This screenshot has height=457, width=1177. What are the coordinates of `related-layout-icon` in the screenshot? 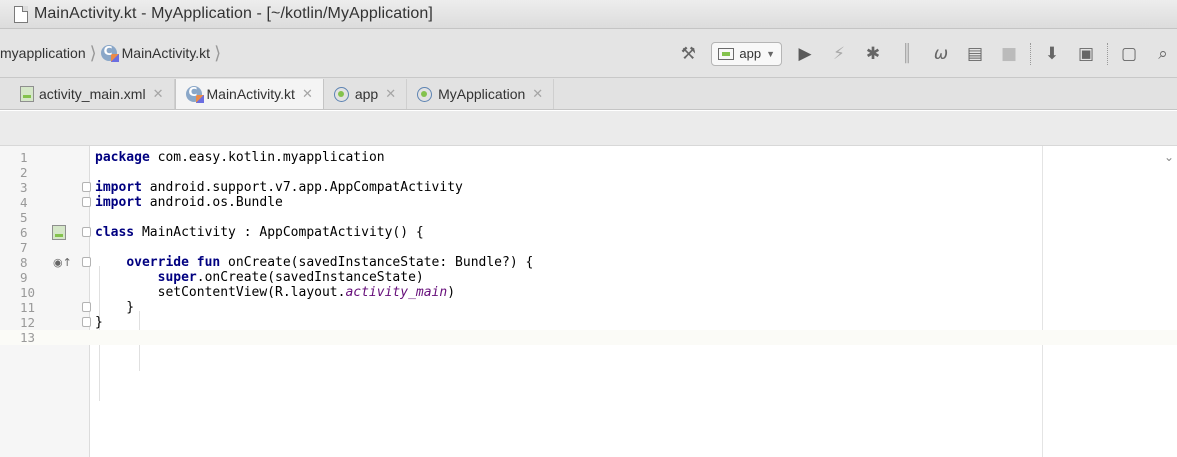 It's located at (59, 232).